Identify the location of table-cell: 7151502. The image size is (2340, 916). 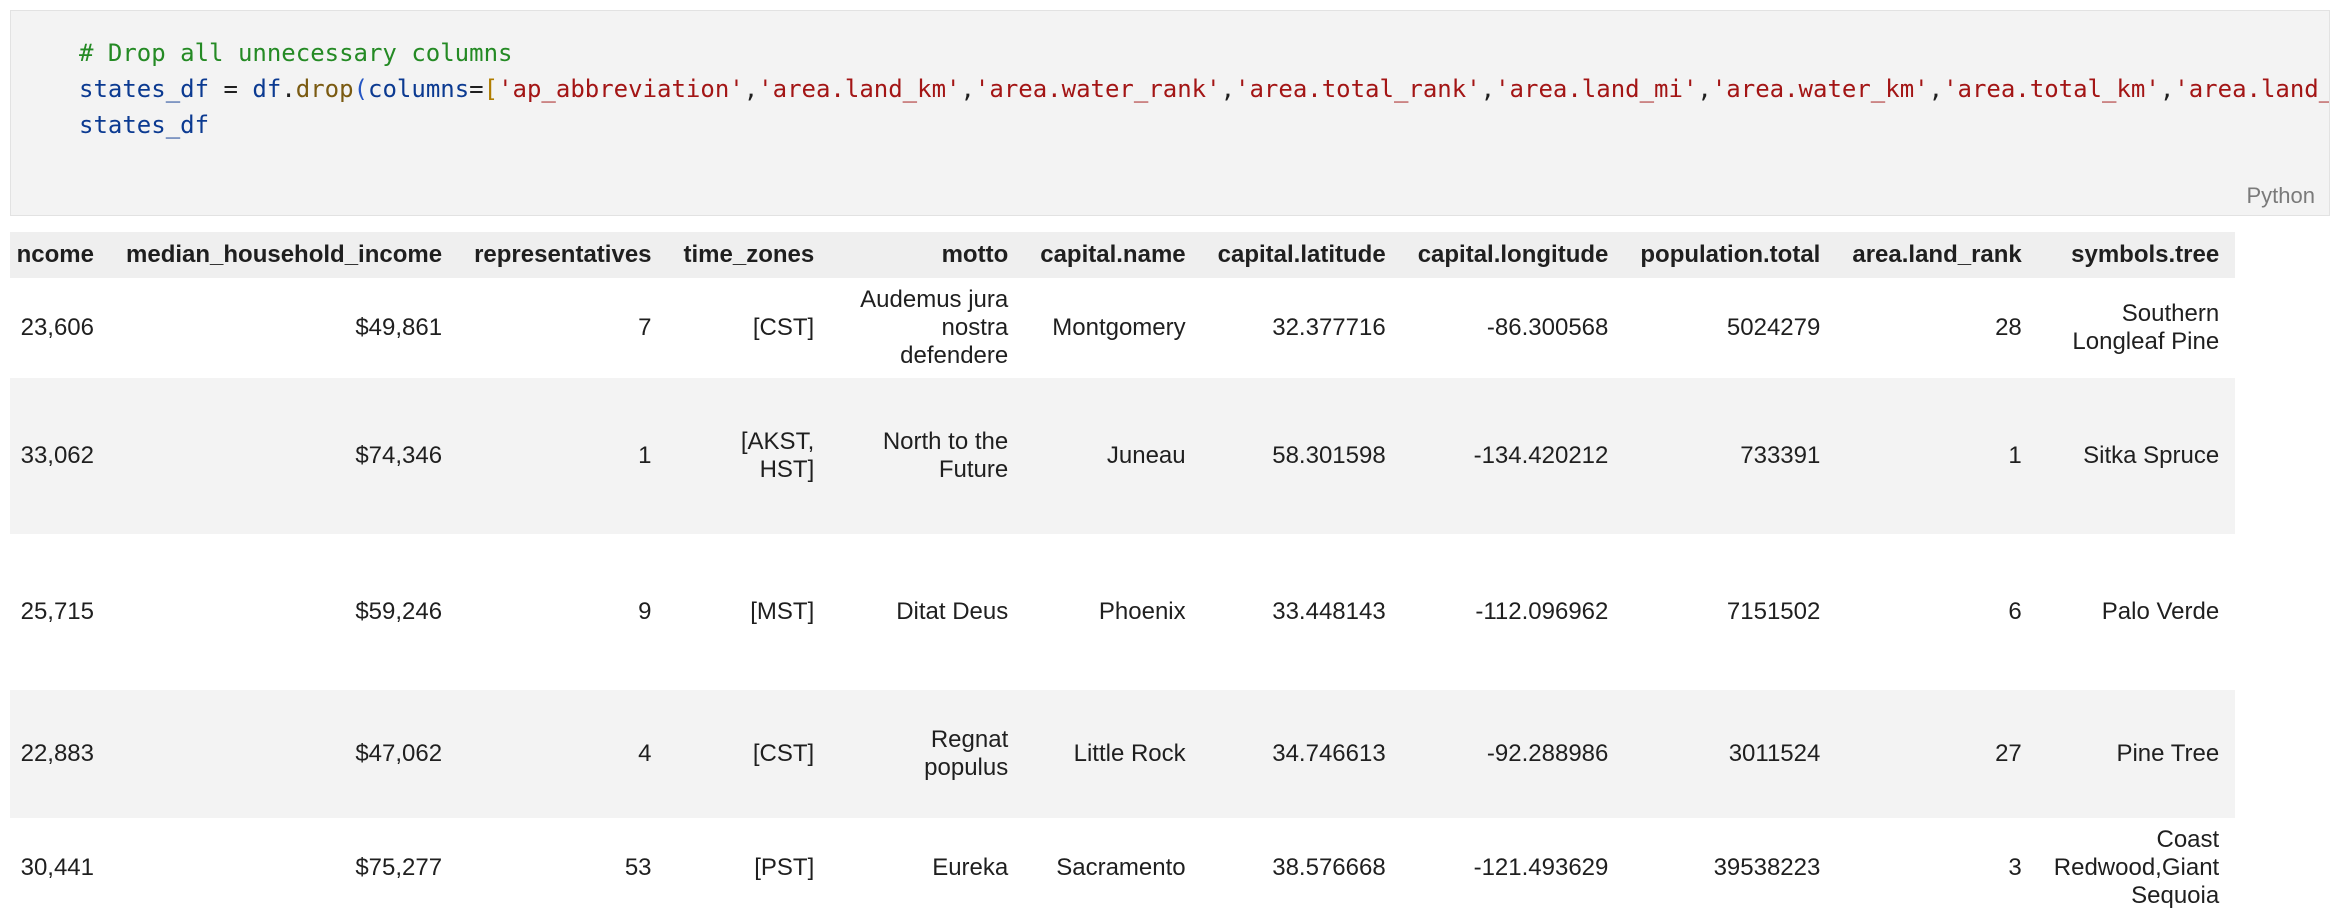
(1730, 612).